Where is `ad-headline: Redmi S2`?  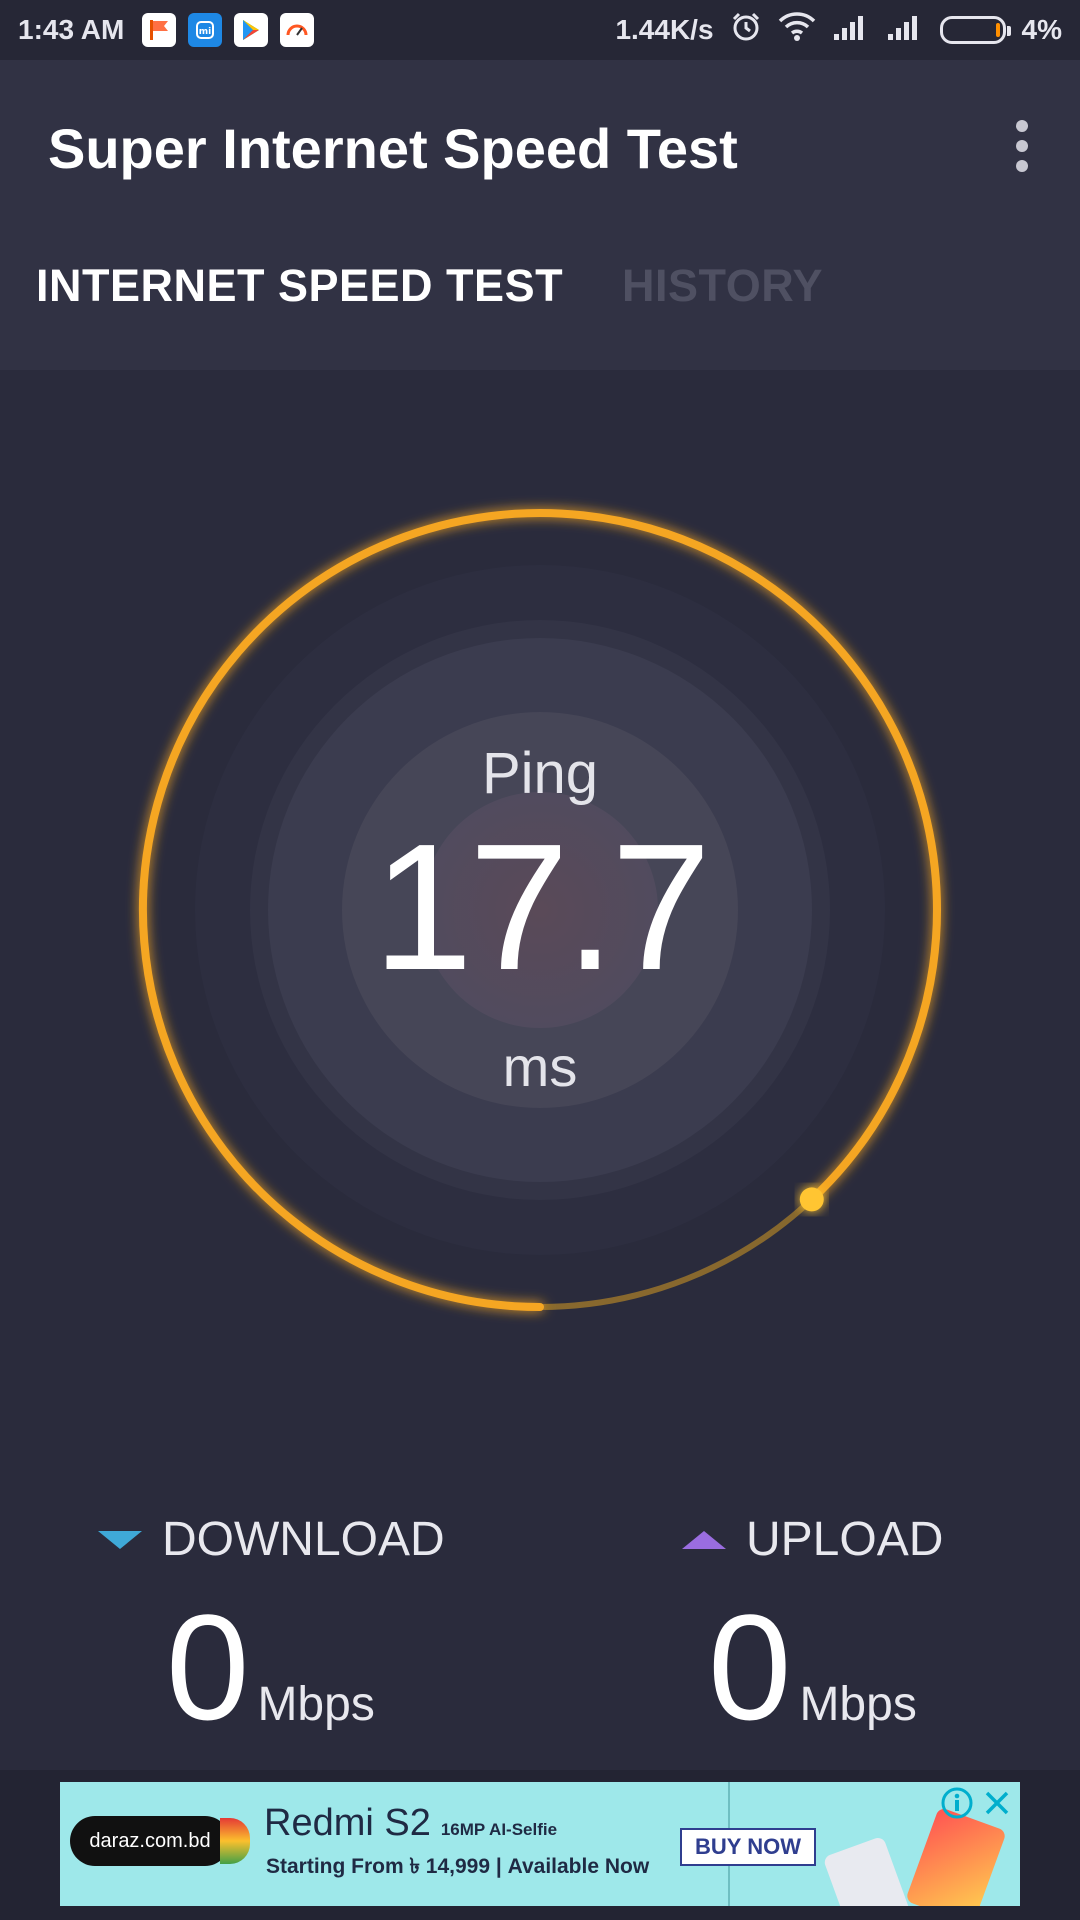
ad-headline: Redmi S2 is located at coordinates (347, 1823).